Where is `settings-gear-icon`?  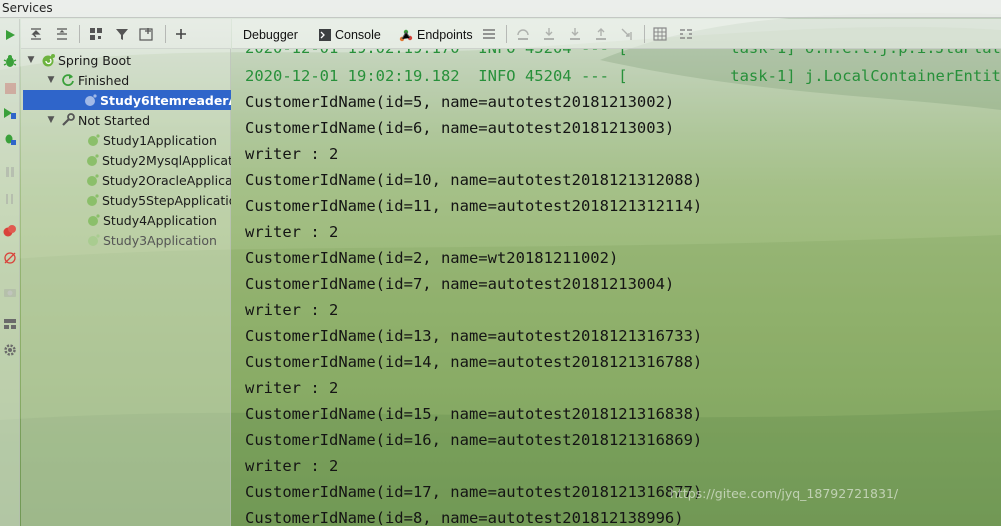 settings-gear-icon is located at coordinates (10, 350).